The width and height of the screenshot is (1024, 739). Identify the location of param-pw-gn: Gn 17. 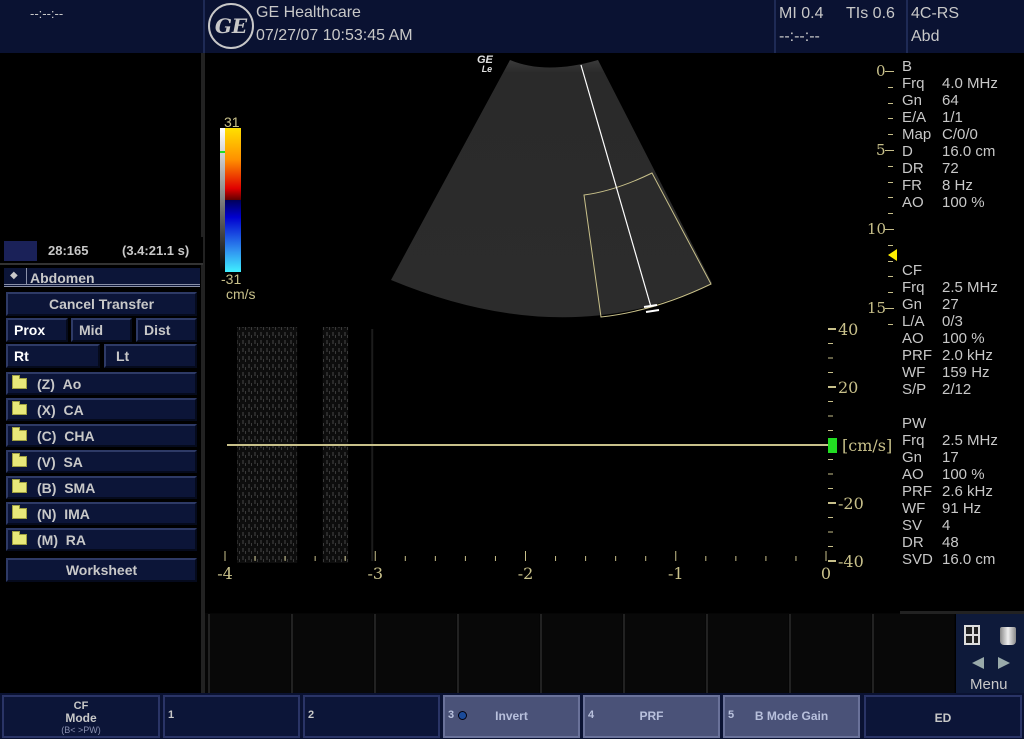
(930, 457).